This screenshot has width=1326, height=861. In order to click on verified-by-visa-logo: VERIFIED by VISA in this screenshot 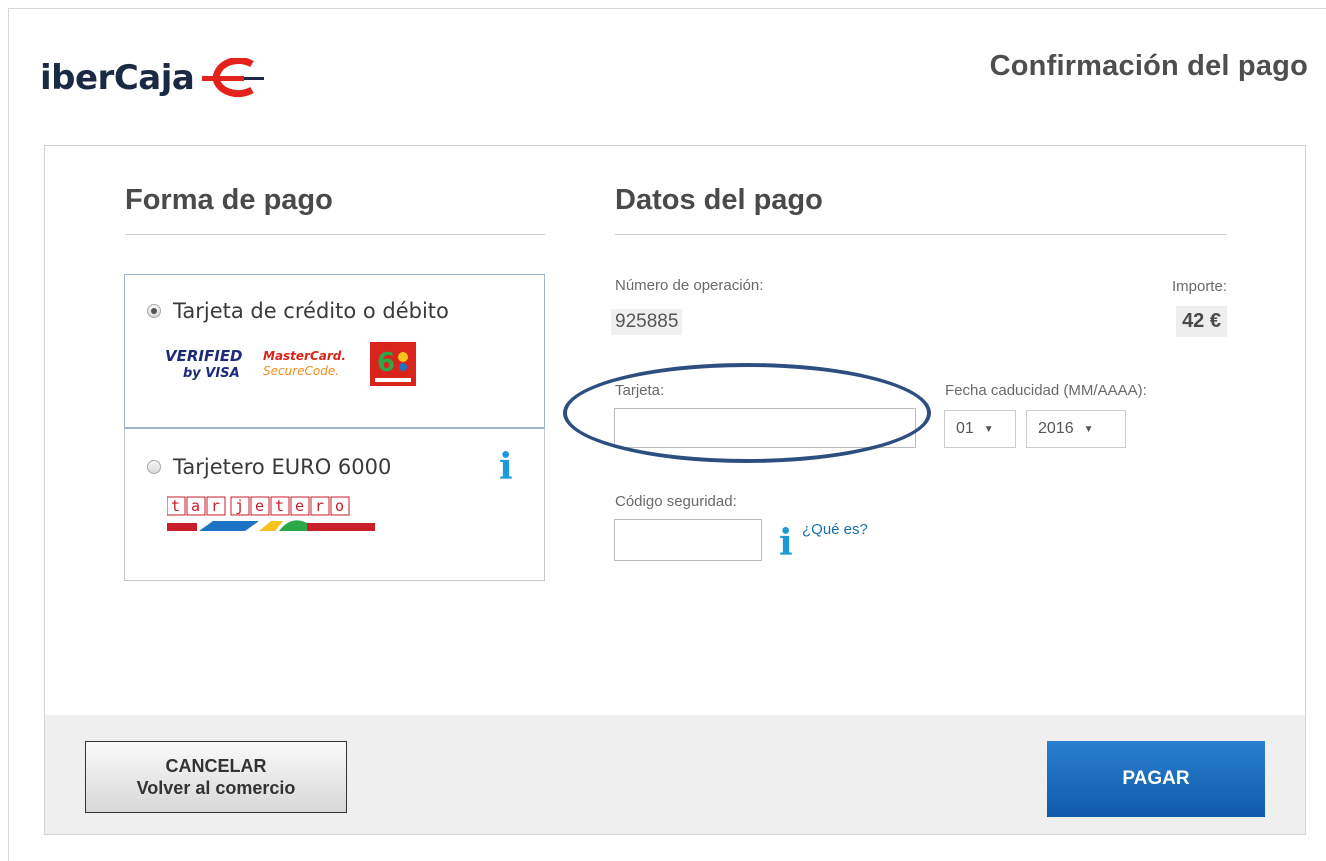, I will do `click(204, 364)`.